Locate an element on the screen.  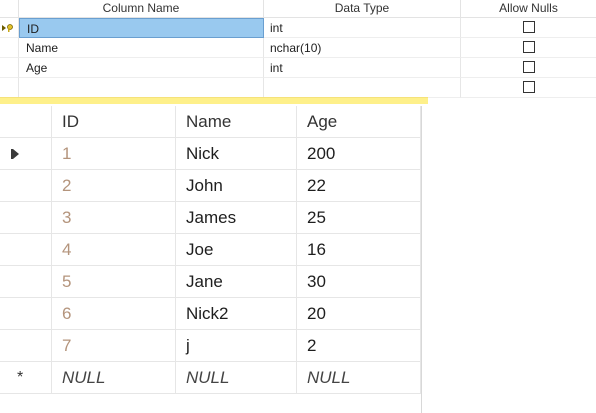
data-type-header: Data Type is located at coordinates (362, 8).